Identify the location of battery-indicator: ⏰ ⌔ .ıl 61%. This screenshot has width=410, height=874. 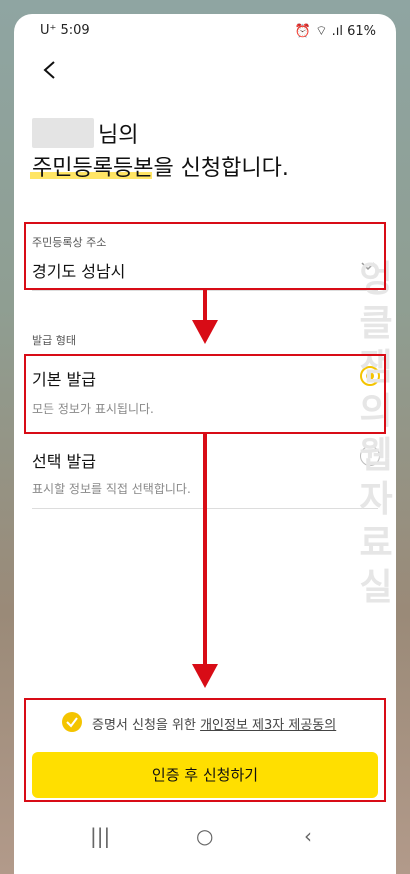
(335, 31).